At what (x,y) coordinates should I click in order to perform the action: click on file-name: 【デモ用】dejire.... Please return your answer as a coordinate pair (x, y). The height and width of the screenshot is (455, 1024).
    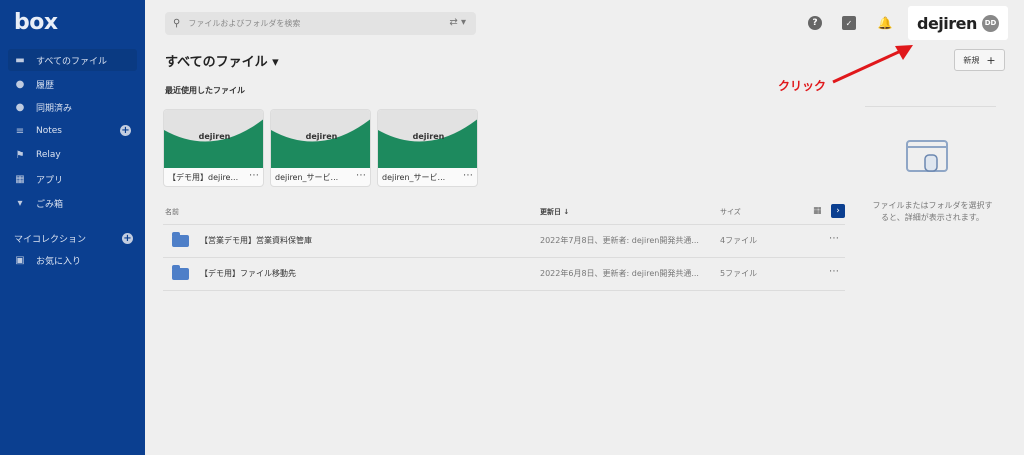
    Looking at the image, I should click on (203, 177).